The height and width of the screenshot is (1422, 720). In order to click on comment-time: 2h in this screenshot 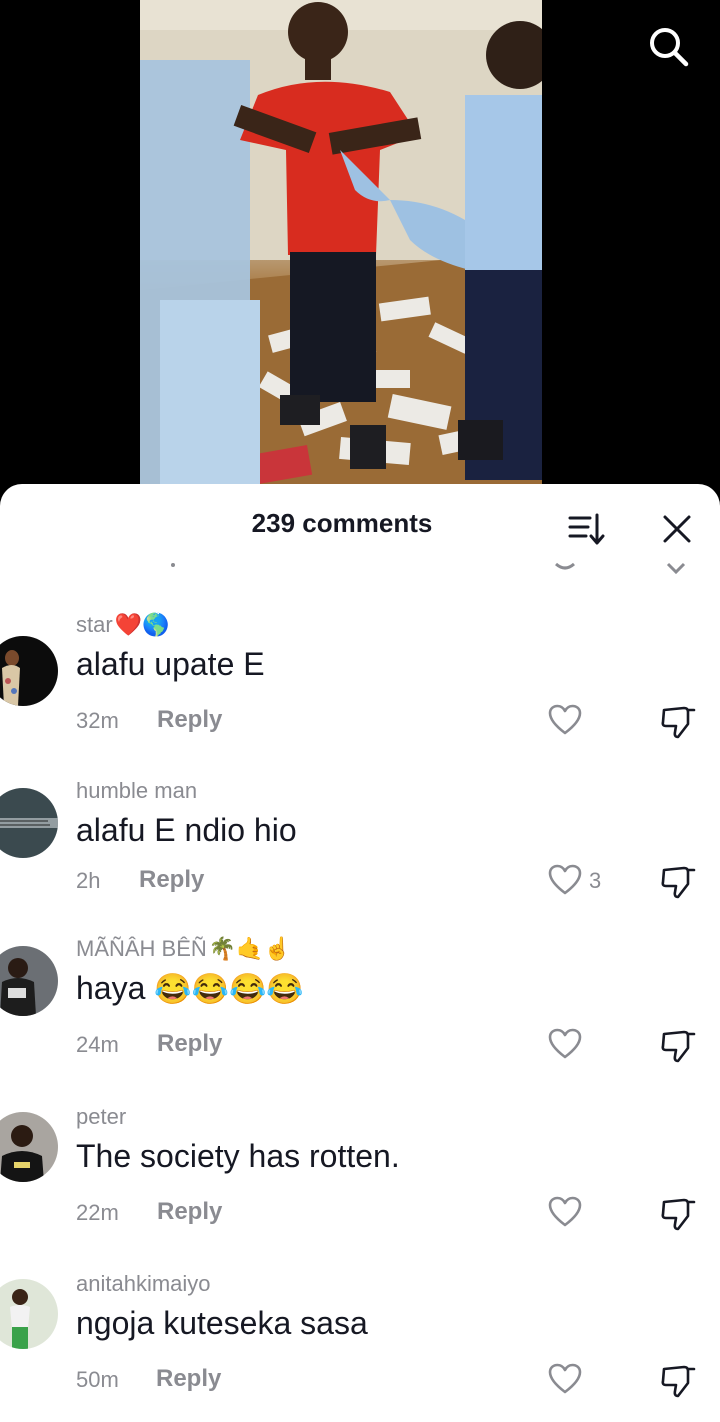, I will do `click(88, 880)`.